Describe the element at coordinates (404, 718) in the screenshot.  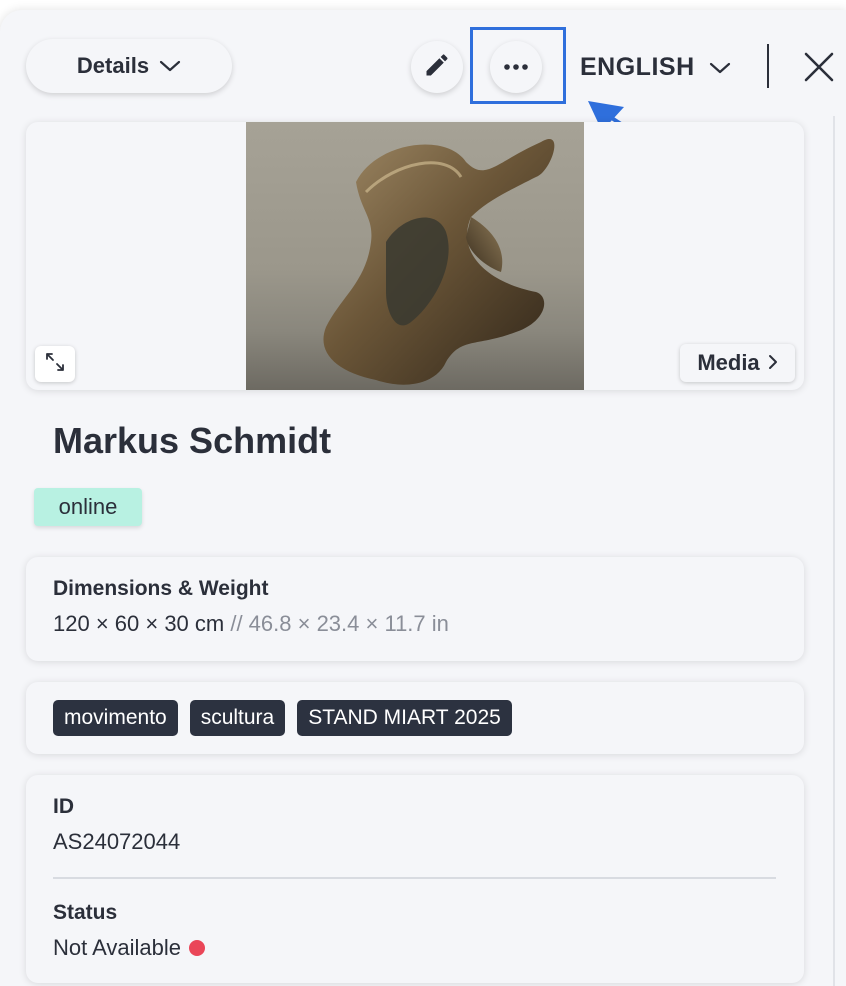
I see `tag-chip: STAND MIART 2025` at that location.